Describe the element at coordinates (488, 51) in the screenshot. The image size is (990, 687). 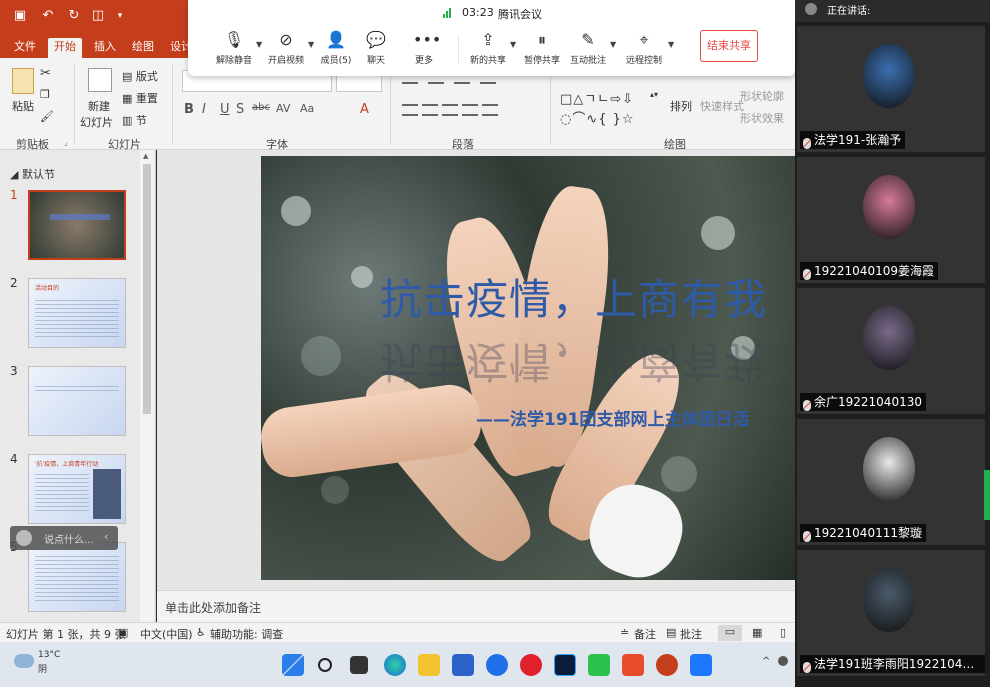
I see `new-share-button: ⇪ 新的共享` at that location.